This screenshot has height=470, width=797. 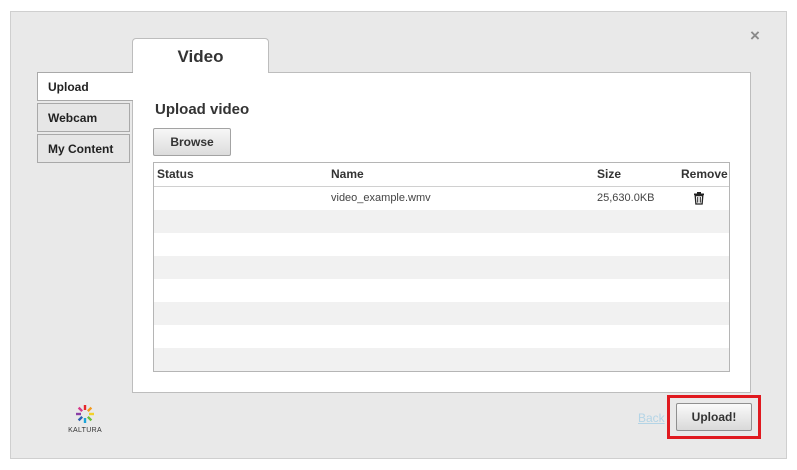 What do you see at coordinates (714, 417) in the screenshot?
I see `upload-button: Upload!` at bounding box center [714, 417].